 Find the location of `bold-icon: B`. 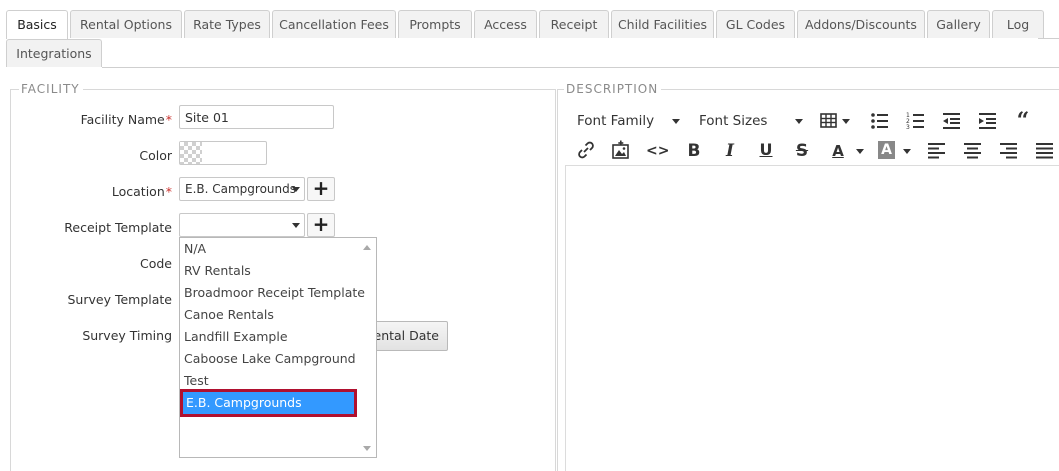

bold-icon: B is located at coordinates (694, 151).